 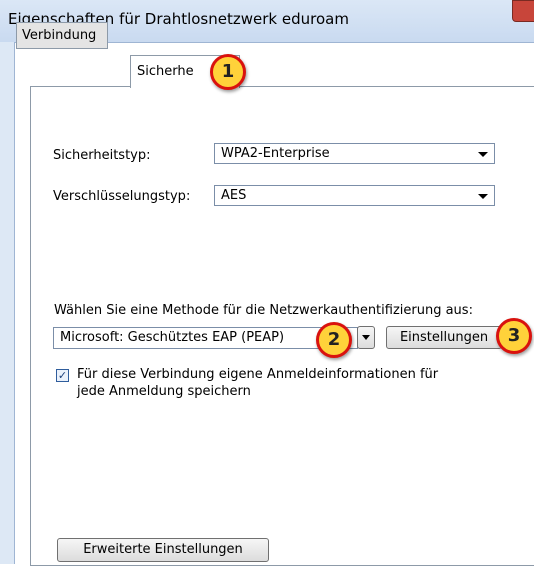 I want to click on remember-credentials-line2: jede Anmeldung speichern, so click(x=164, y=391).